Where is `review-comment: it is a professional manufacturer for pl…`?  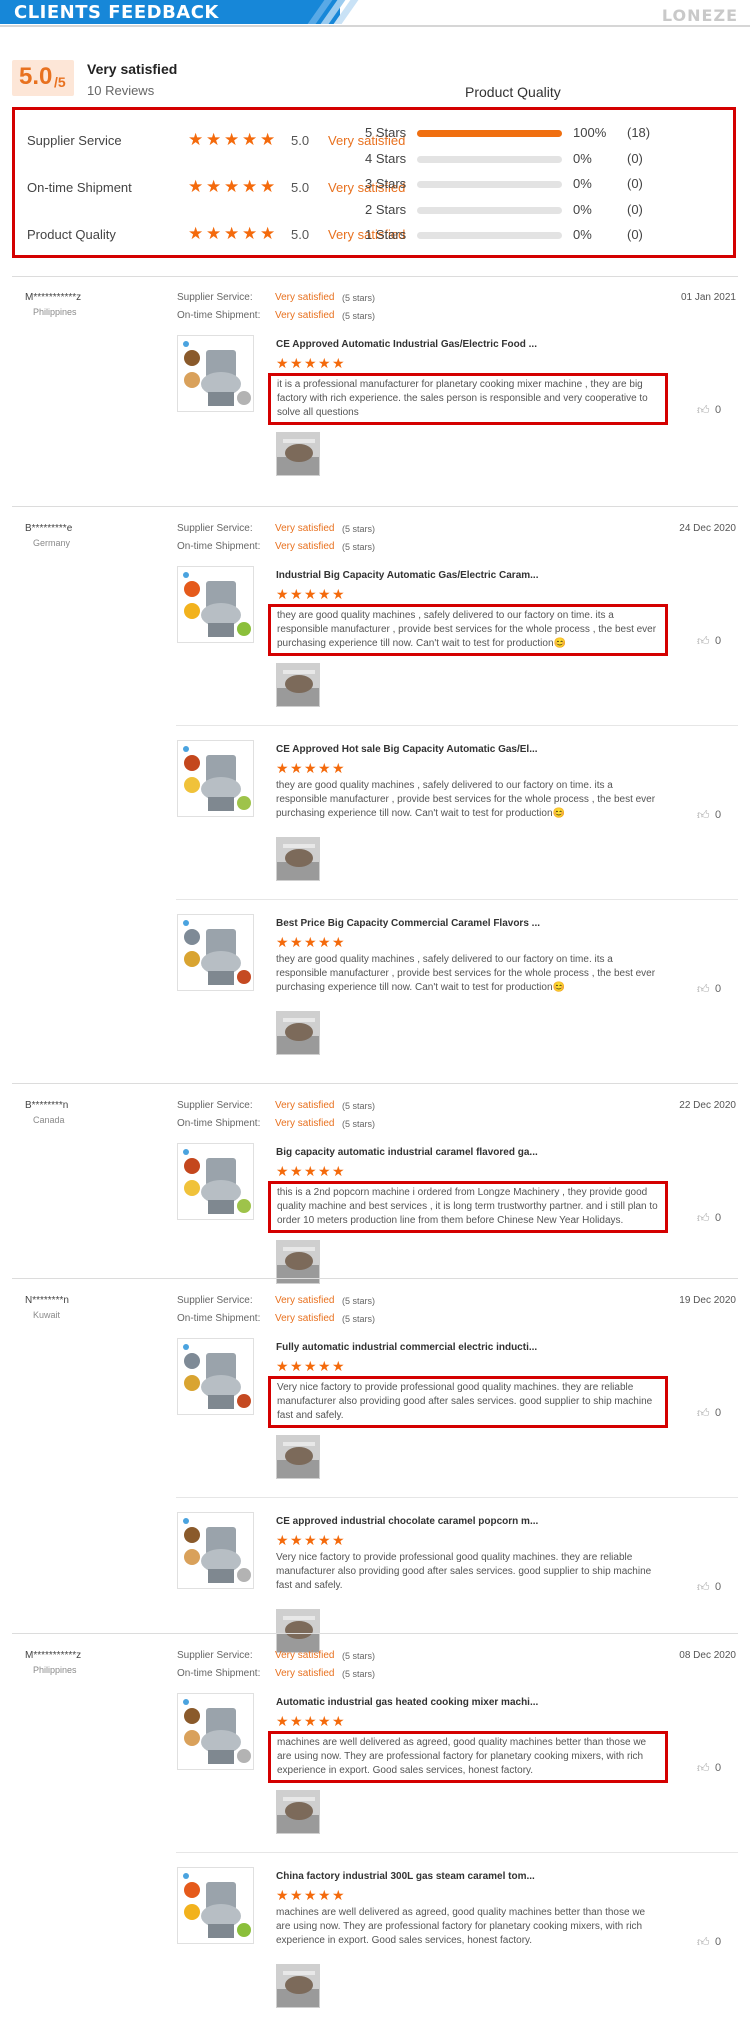 review-comment: it is a professional manufacturer for pl… is located at coordinates (468, 399).